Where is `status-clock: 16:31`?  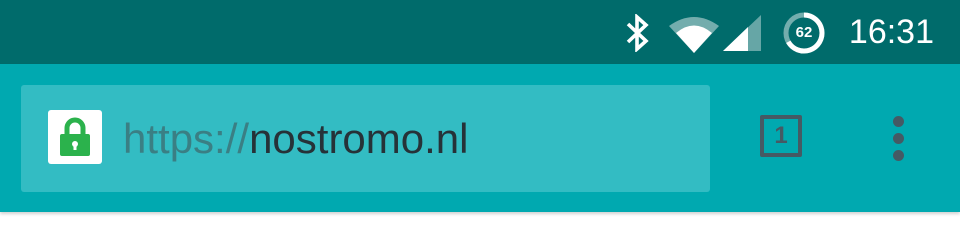 status-clock: 16:31 is located at coordinates (891, 32).